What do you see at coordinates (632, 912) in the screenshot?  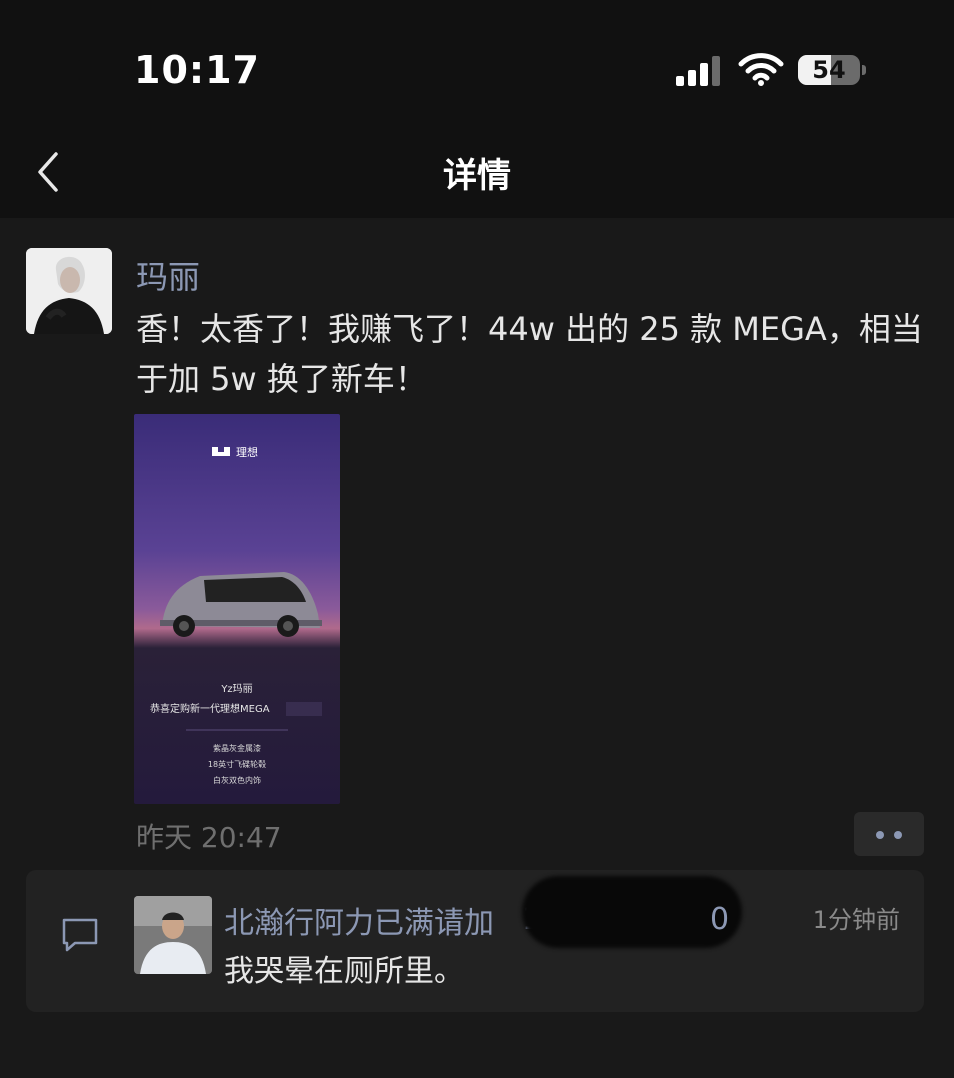 I see `redaction-mark` at bounding box center [632, 912].